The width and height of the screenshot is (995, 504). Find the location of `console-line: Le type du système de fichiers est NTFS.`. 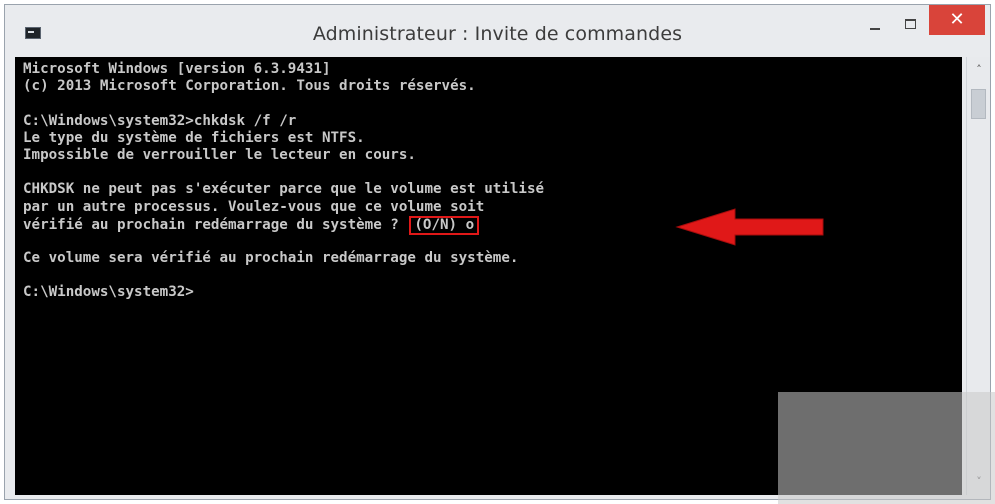

console-line: Le type du système de fichiers est NTFS. is located at coordinates (194, 137).